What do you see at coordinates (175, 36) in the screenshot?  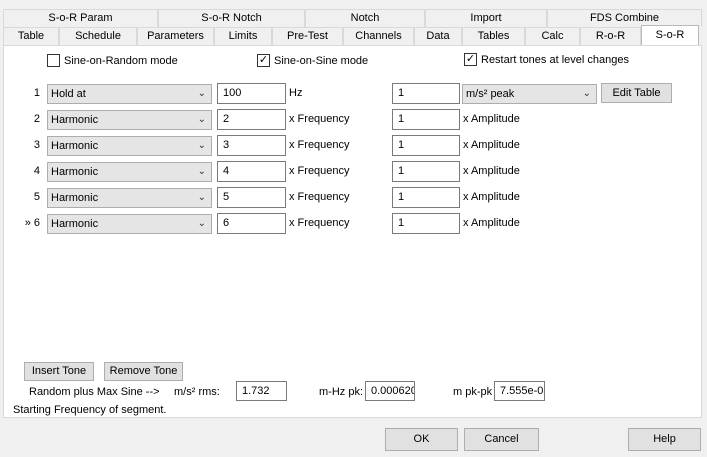 I see `tab-parameters: Parameters` at bounding box center [175, 36].